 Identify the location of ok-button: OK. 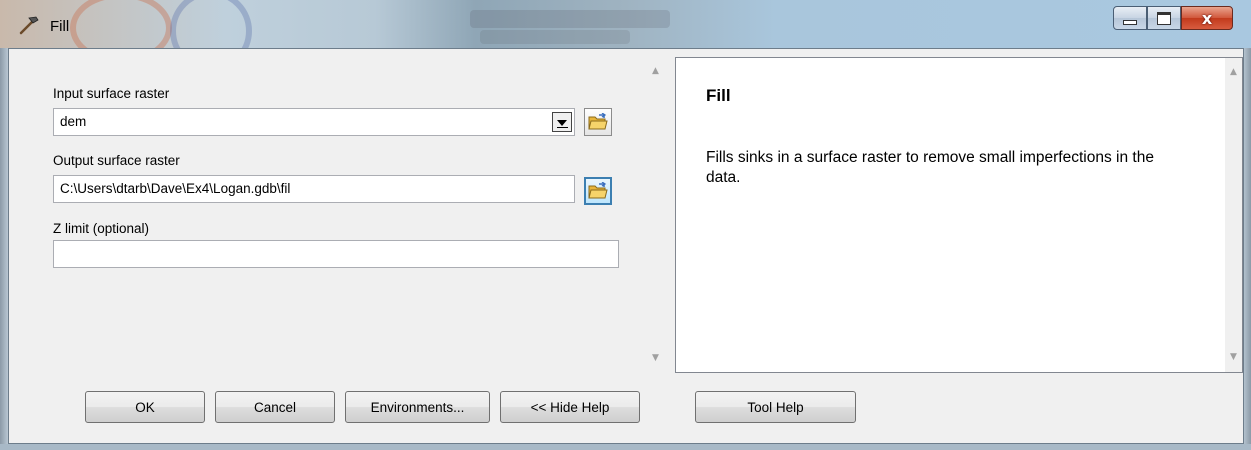
(145, 407).